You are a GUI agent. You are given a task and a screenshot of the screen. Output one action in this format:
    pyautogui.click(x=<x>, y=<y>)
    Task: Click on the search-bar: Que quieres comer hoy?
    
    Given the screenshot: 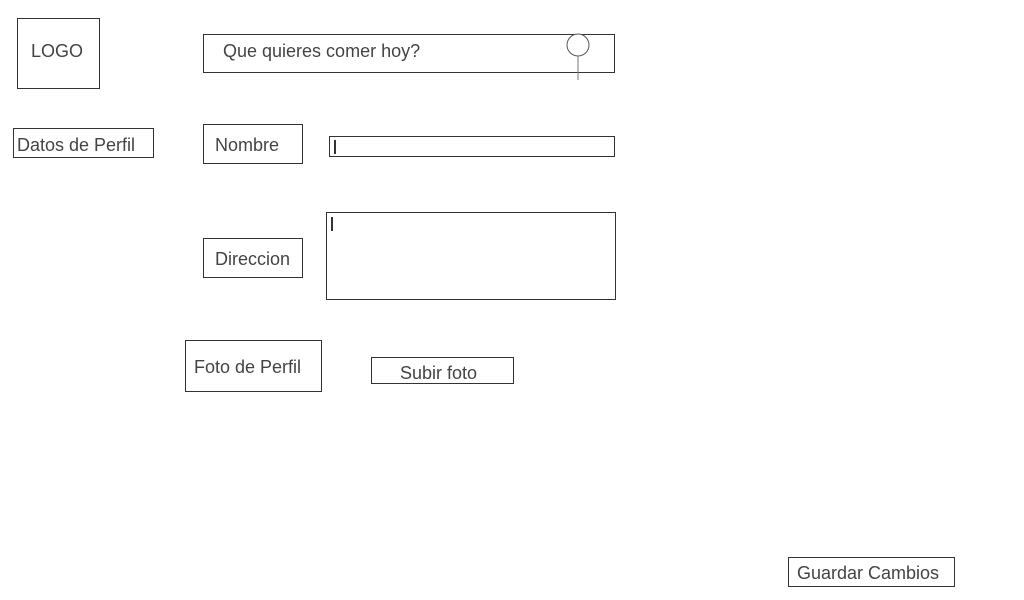 What is the action you would take?
    pyautogui.click(x=409, y=53)
    